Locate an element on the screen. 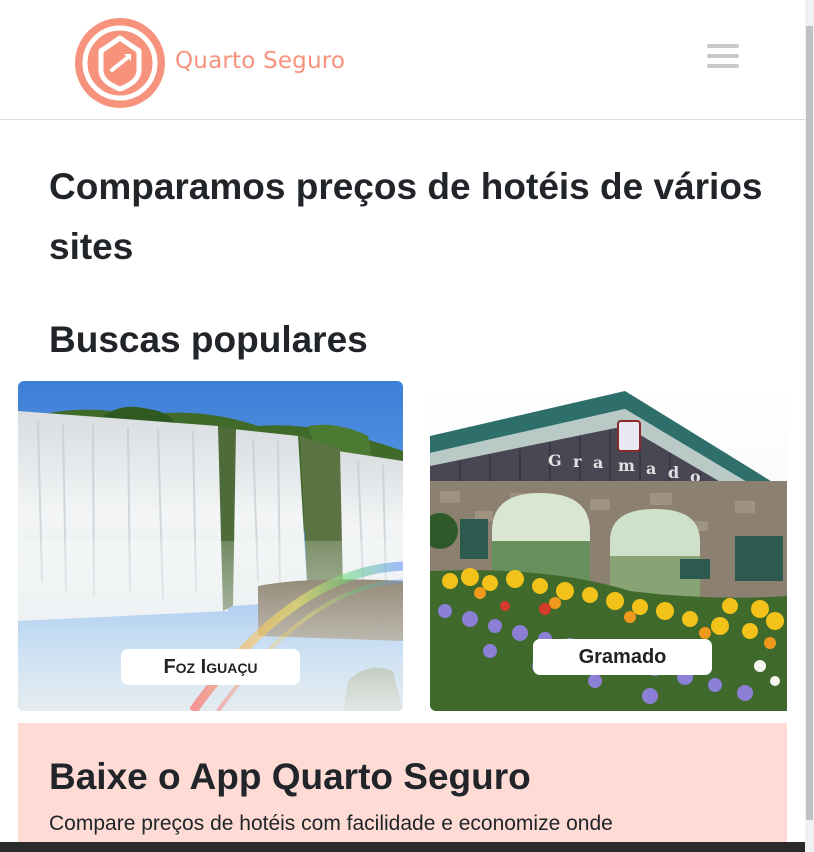  bottom-edge-bar is located at coordinates (402, 847).